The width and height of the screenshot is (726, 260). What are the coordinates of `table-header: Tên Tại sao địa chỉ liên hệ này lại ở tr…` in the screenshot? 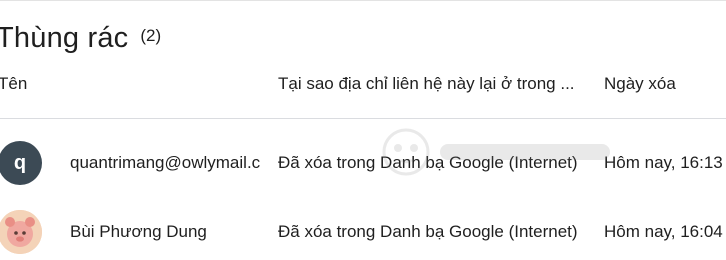 It's located at (363, 86).